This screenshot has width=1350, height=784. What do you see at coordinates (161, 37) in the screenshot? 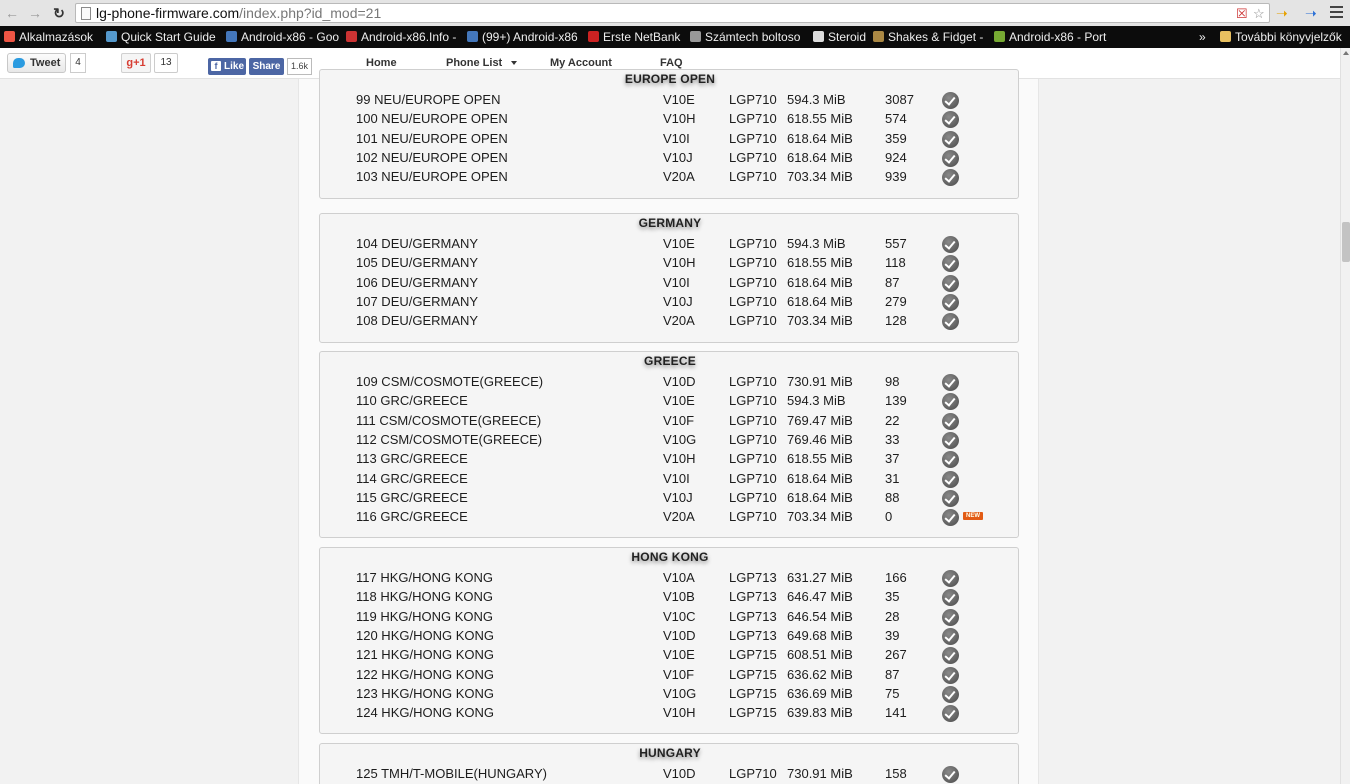
I see `bookmark-item: Quick Start Guide` at bounding box center [161, 37].